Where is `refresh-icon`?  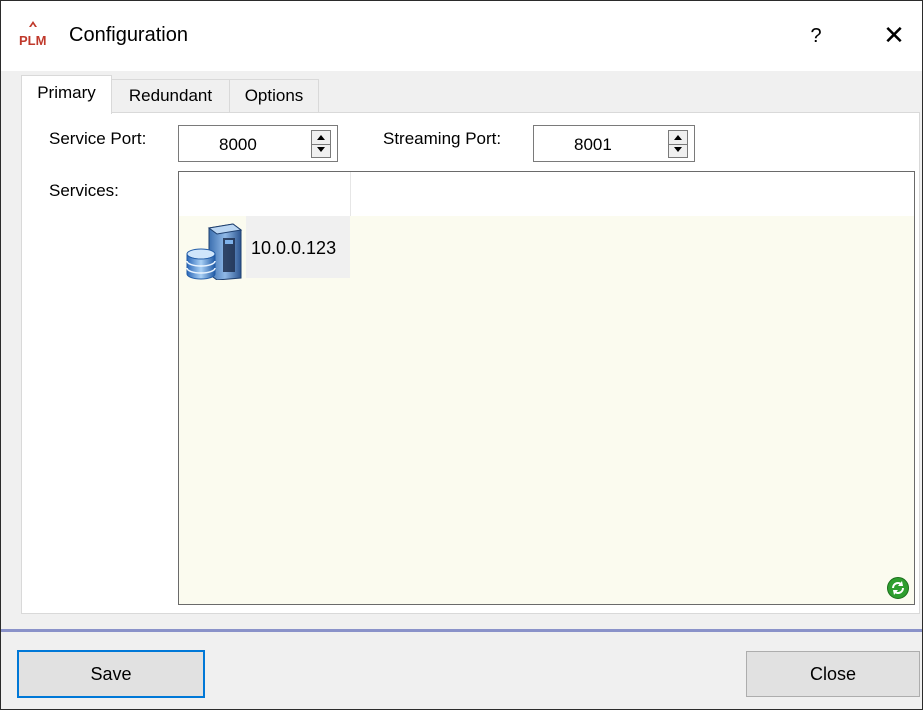
refresh-icon is located at coordinates (898, 588).